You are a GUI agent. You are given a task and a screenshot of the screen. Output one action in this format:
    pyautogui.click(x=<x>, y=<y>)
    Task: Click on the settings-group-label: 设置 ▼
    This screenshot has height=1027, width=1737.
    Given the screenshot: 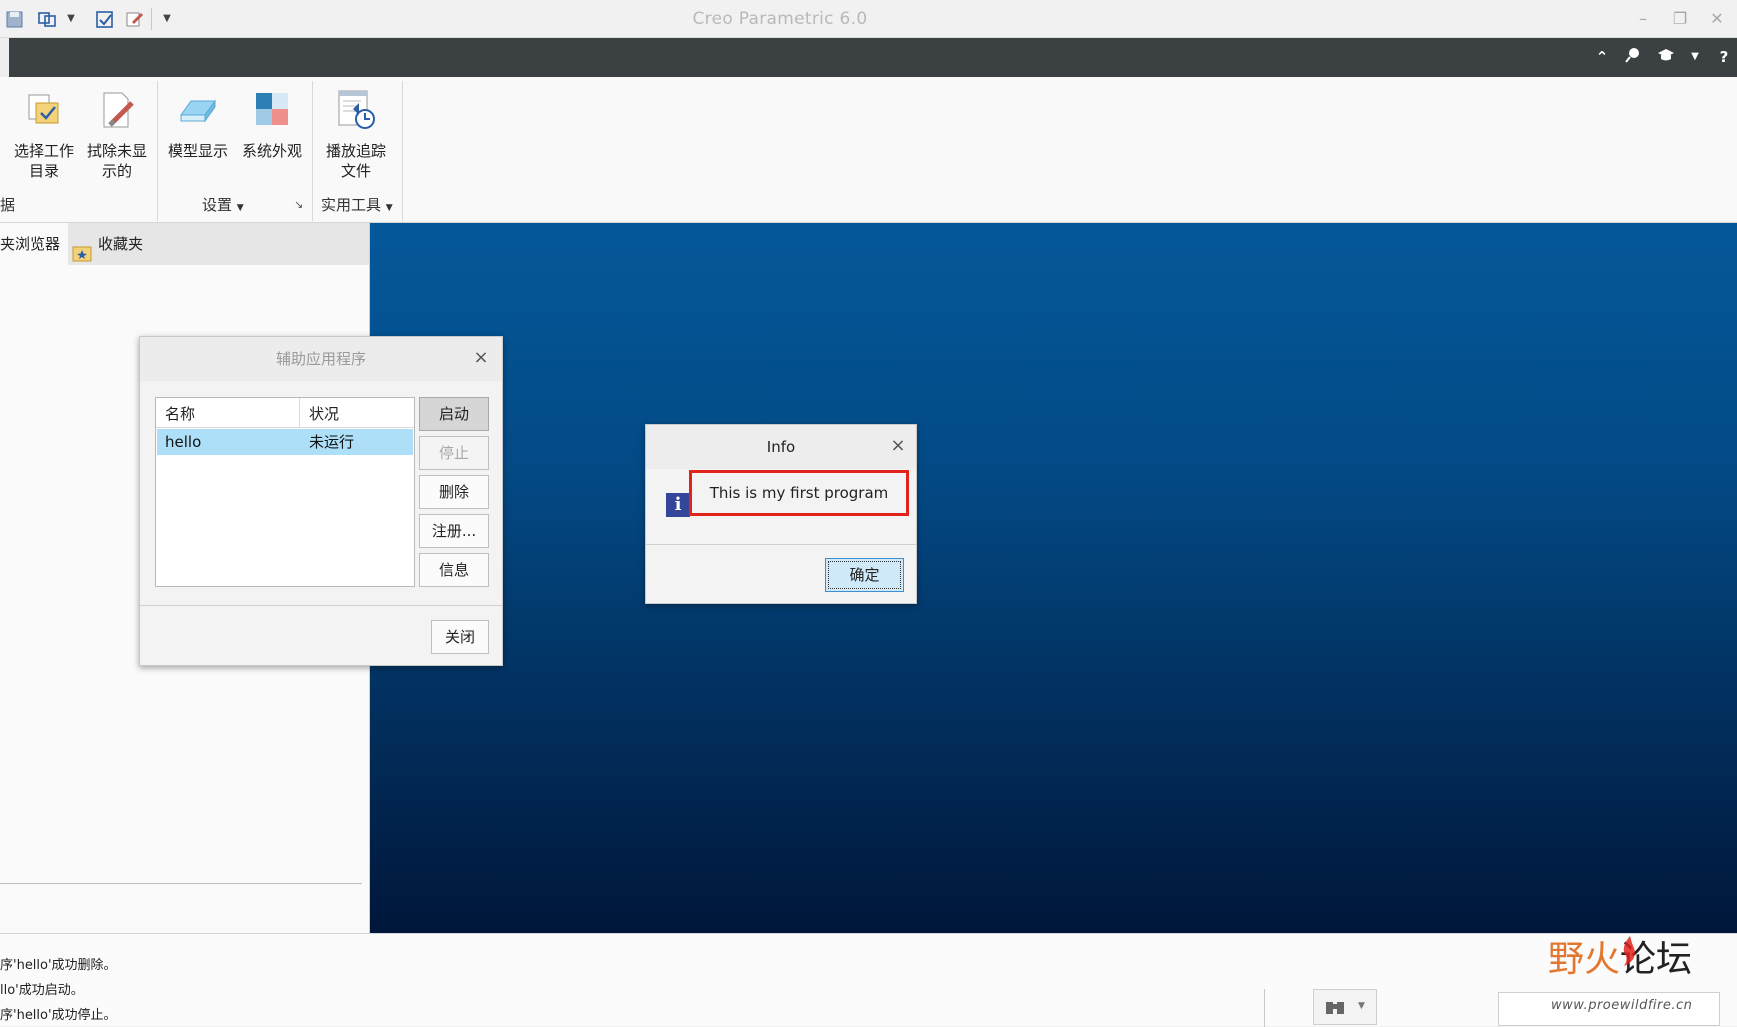 What is the action you would take?
    pyautogui.click(x=223, y=204)
    